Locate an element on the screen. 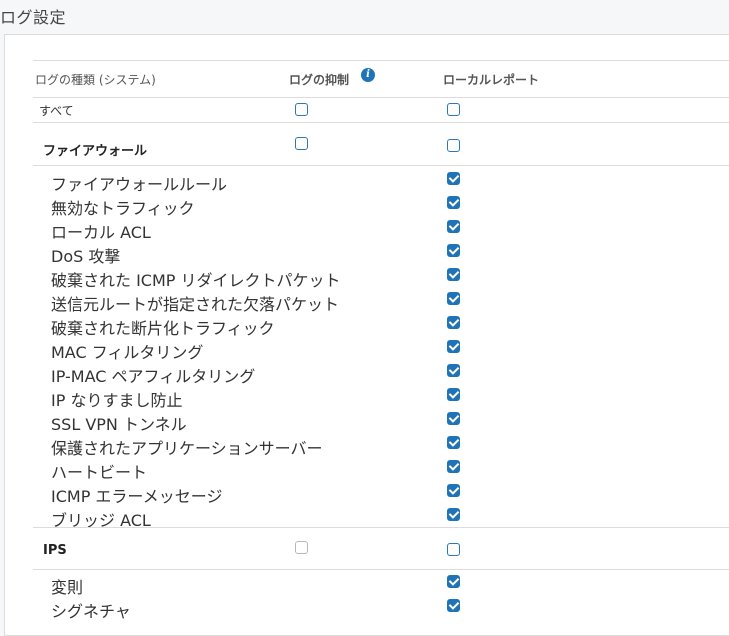 This screenshot has height=636, width=729. all-suppress-checkbox is located at coordinates (301, 109).